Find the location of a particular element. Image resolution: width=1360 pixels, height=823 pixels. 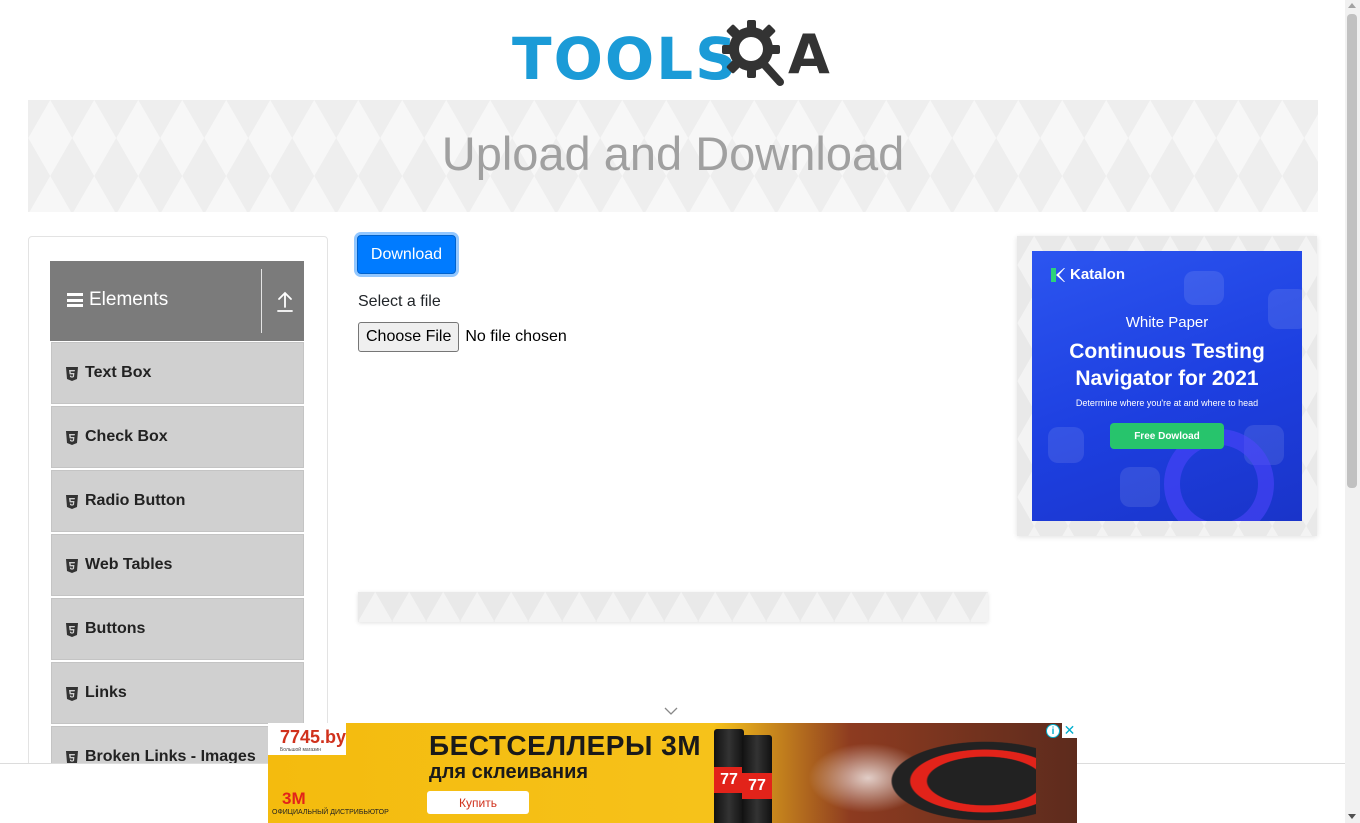

ad-brand: Katalon is located at coordinates (1098, 274).